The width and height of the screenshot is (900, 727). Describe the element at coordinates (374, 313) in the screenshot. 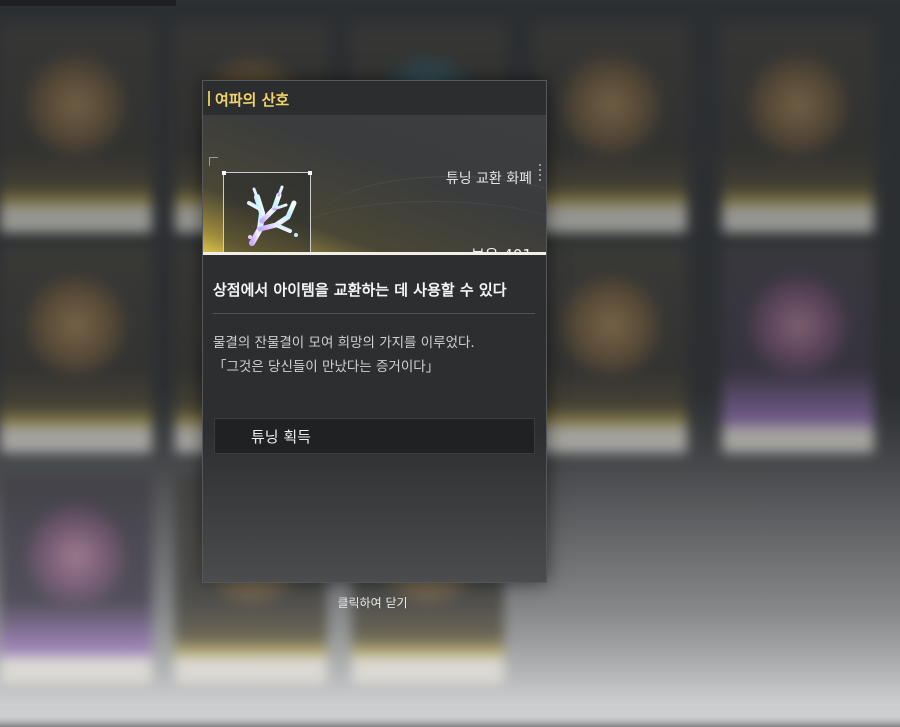

I see `summary-divider` at that location.